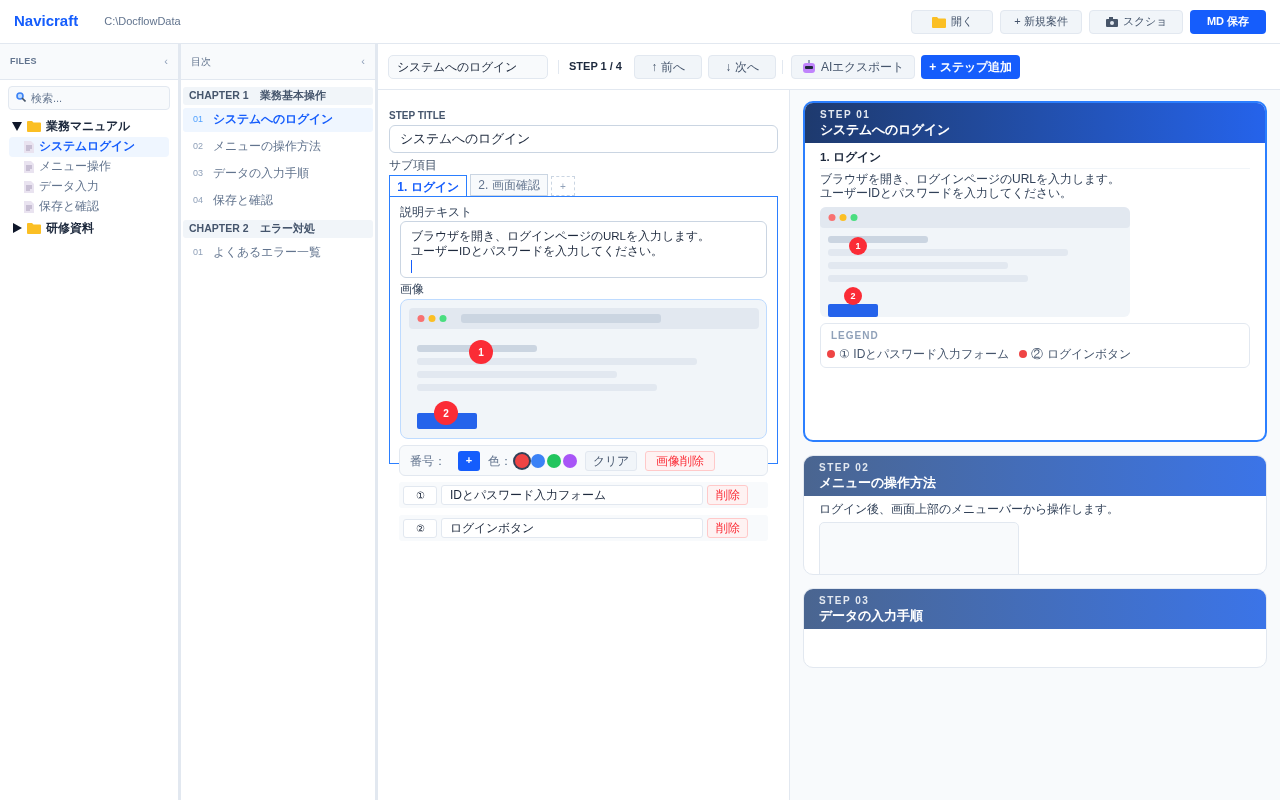 The height and width of the screenshot is (800, 1280). What do you see at coordinates (572, 528) in the screenshot?
I see `annotation-field: ログインボタン` at bounding box center [572, 528].